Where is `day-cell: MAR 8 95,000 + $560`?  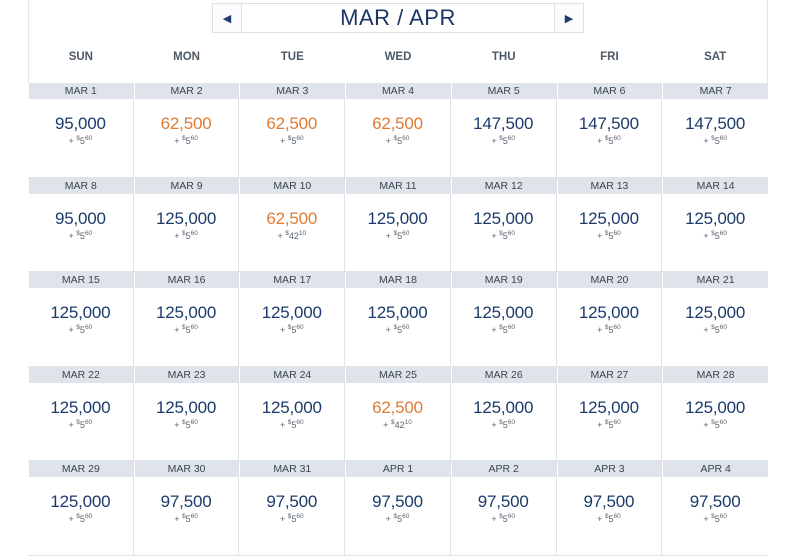 day-cell: MAR 8 95,000 + $560 is located at coordinates (81, 224).